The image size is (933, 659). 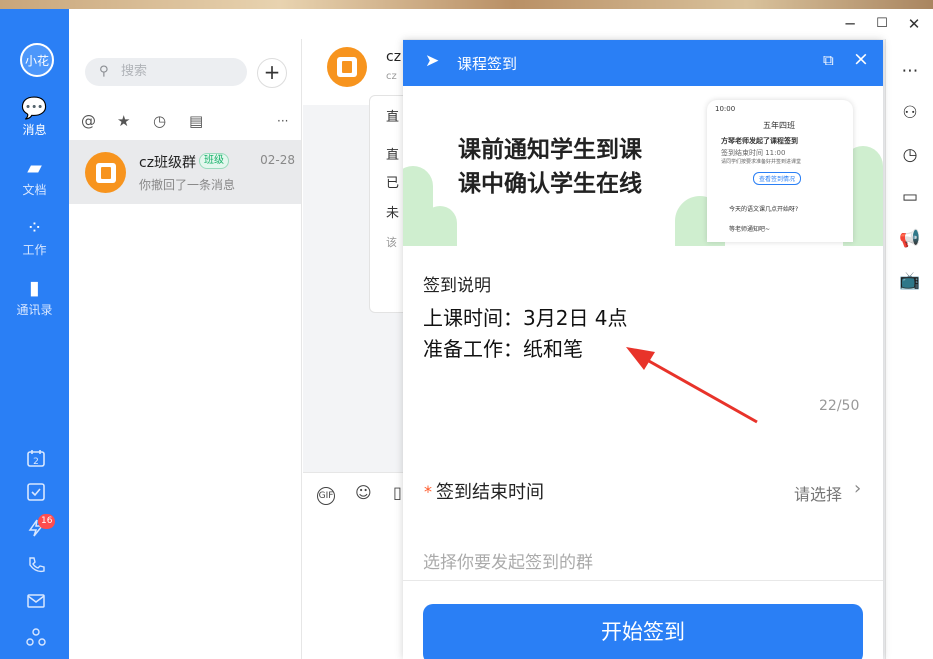 I want to click on conversation-item: cz班级群 班级 02-28 你撤回了一条消息, so click(x=185, y=172).